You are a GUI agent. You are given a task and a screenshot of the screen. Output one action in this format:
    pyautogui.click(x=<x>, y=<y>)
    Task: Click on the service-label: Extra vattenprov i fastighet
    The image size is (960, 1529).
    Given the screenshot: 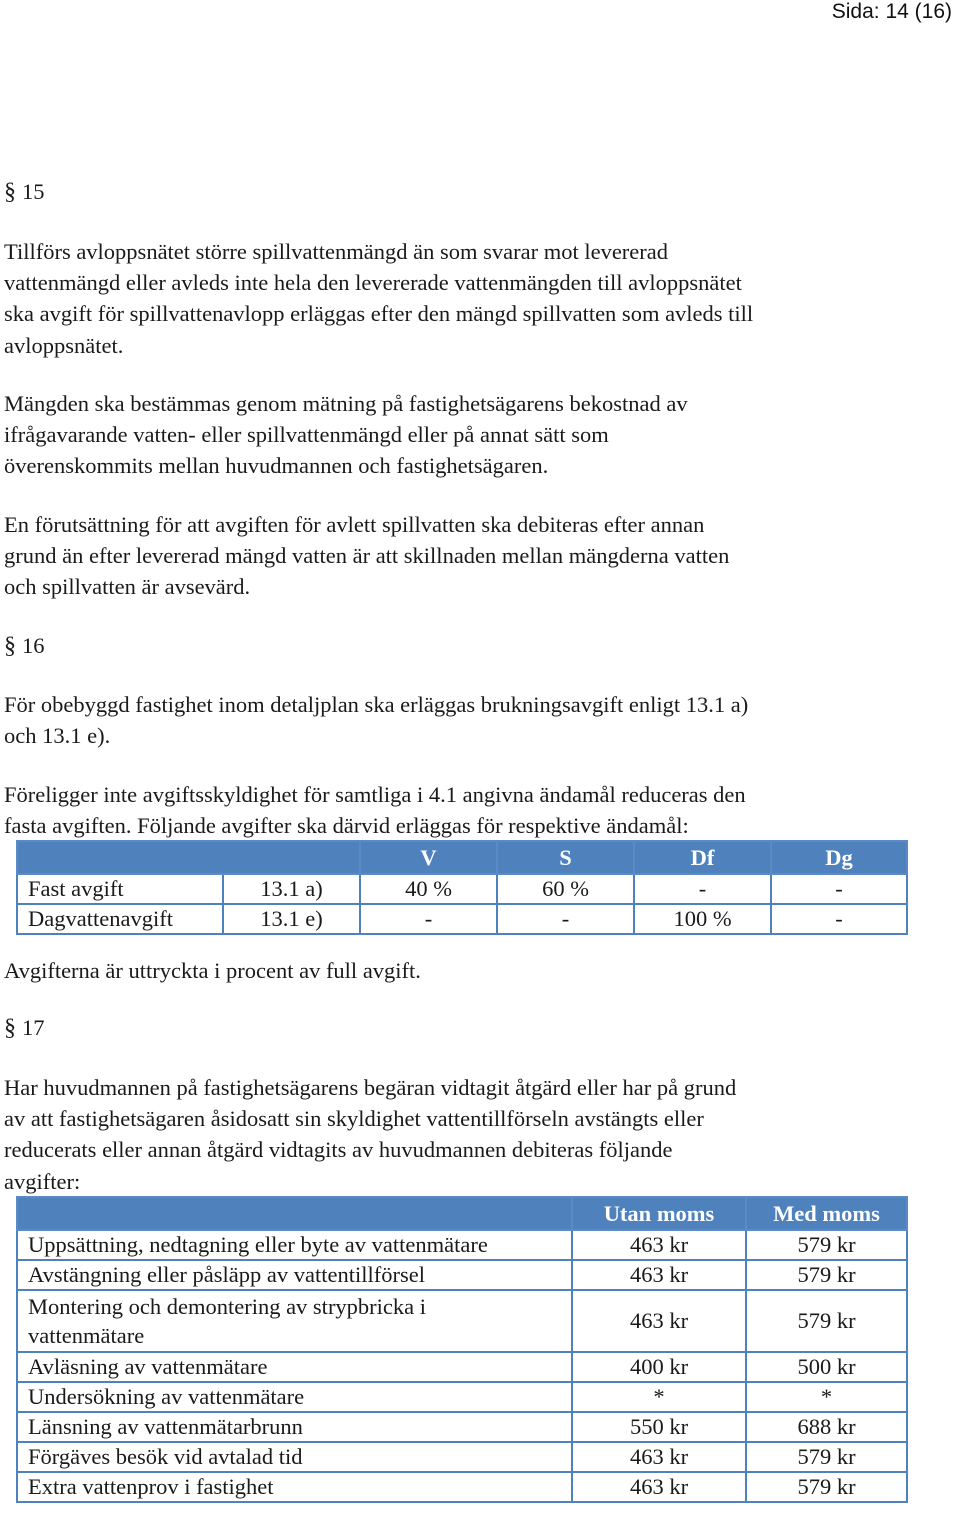 What is the action you would take?
    pyautogui.click(x=294, y=1487)
    